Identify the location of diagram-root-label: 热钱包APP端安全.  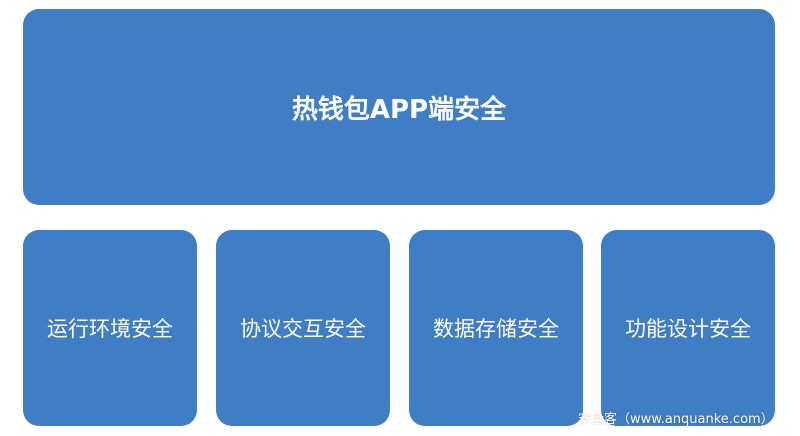
(399, 109).